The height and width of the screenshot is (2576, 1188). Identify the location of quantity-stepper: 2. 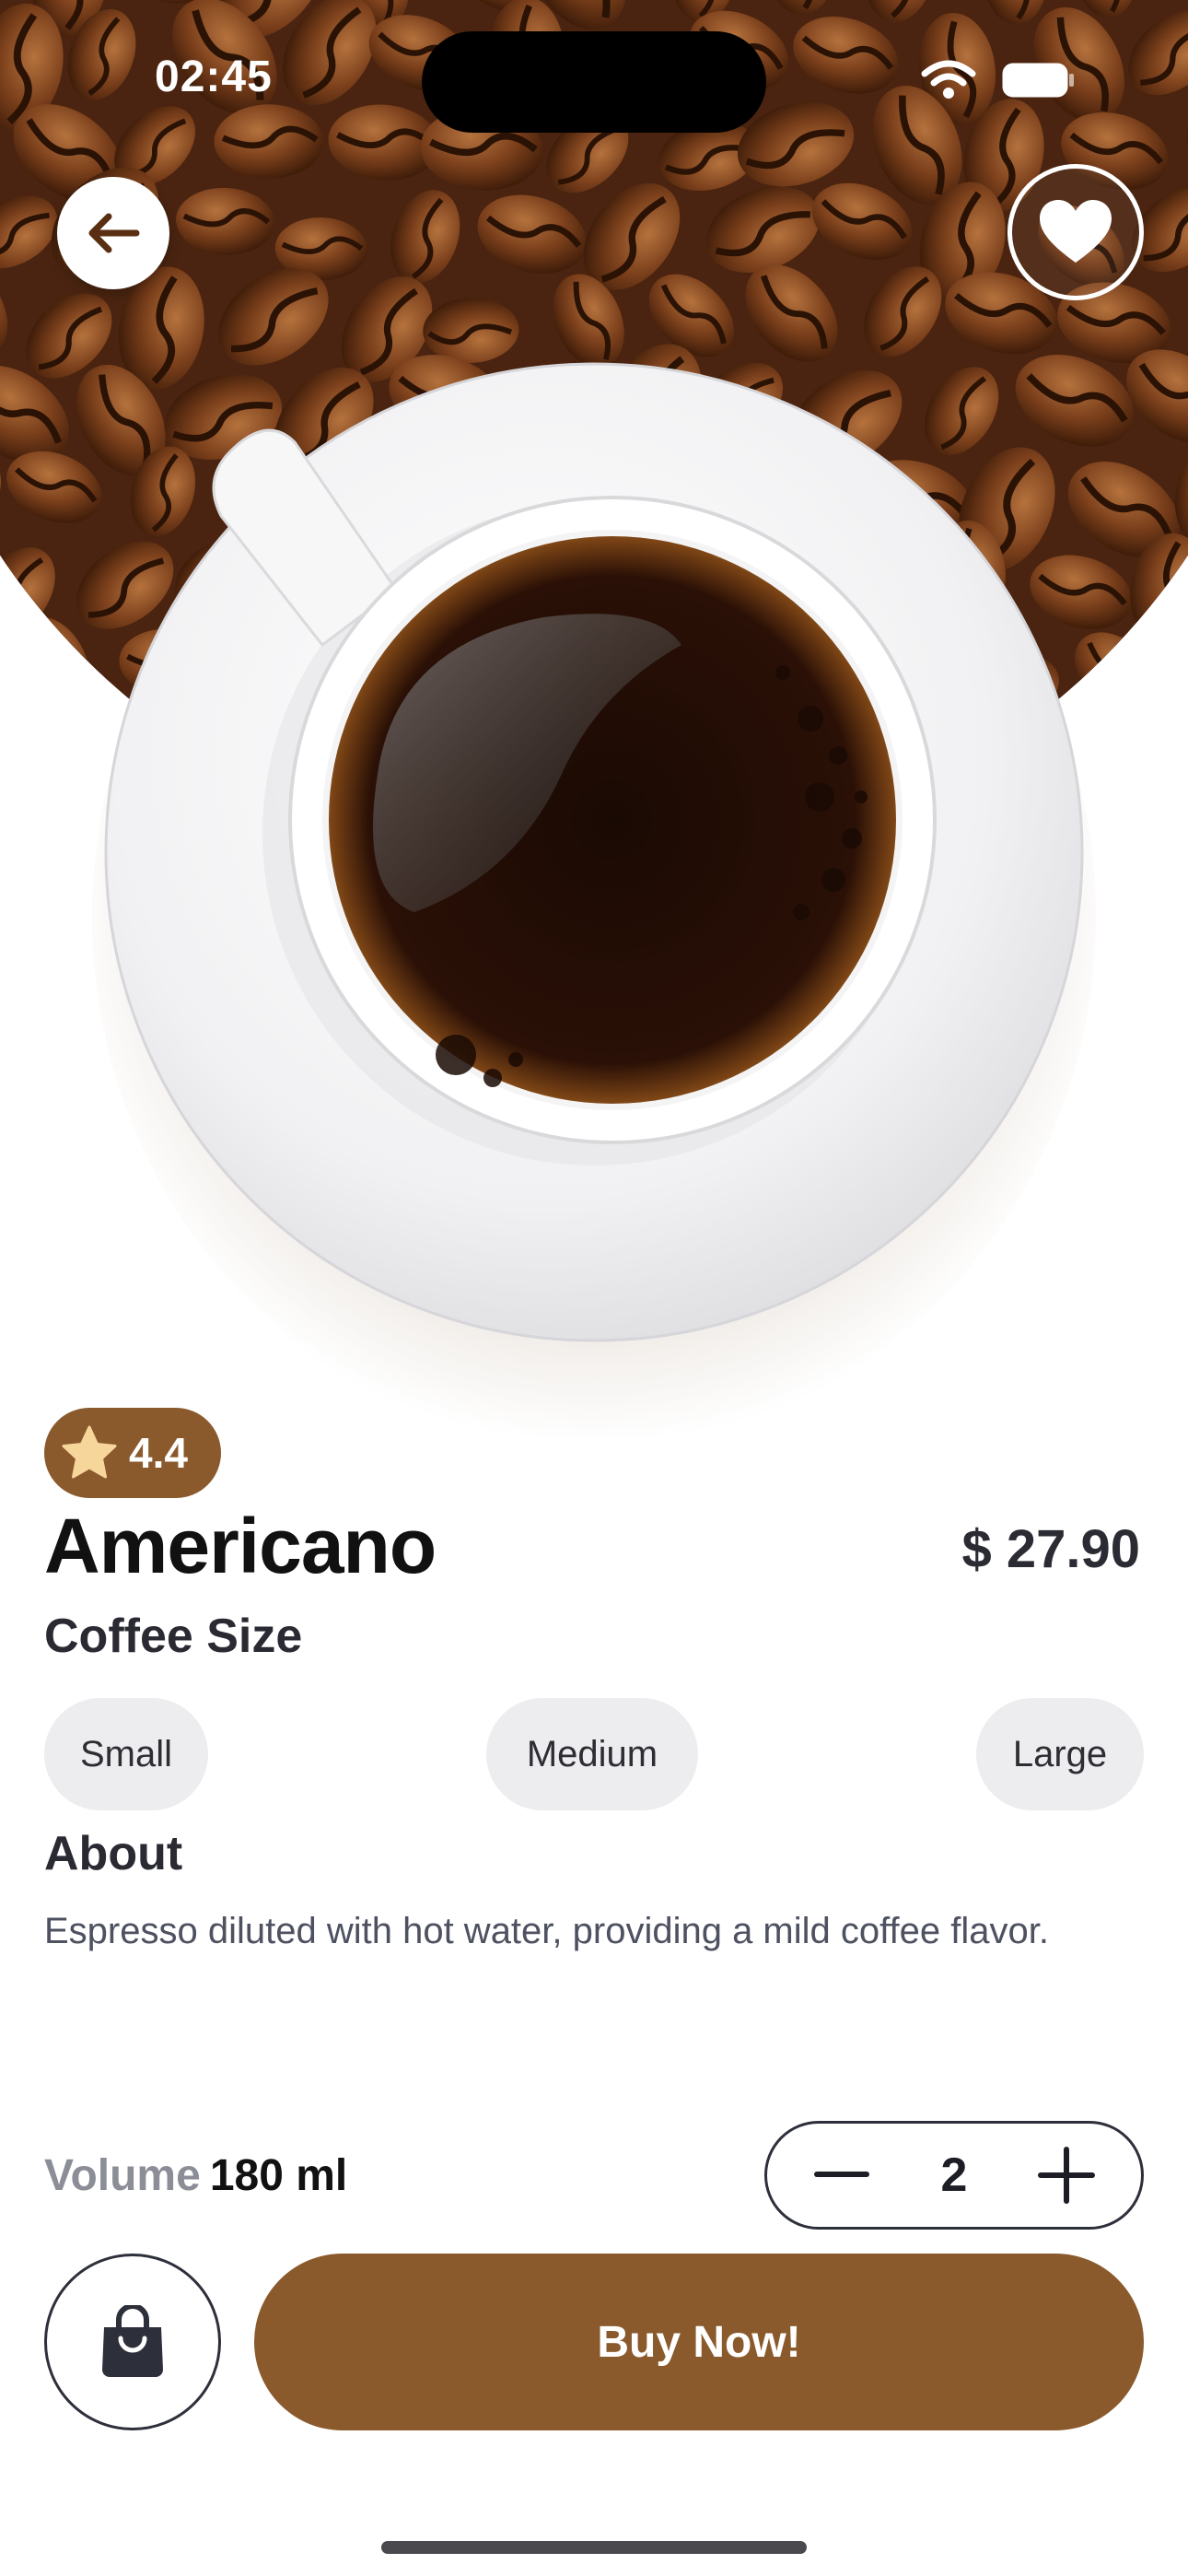
(954, 2175).